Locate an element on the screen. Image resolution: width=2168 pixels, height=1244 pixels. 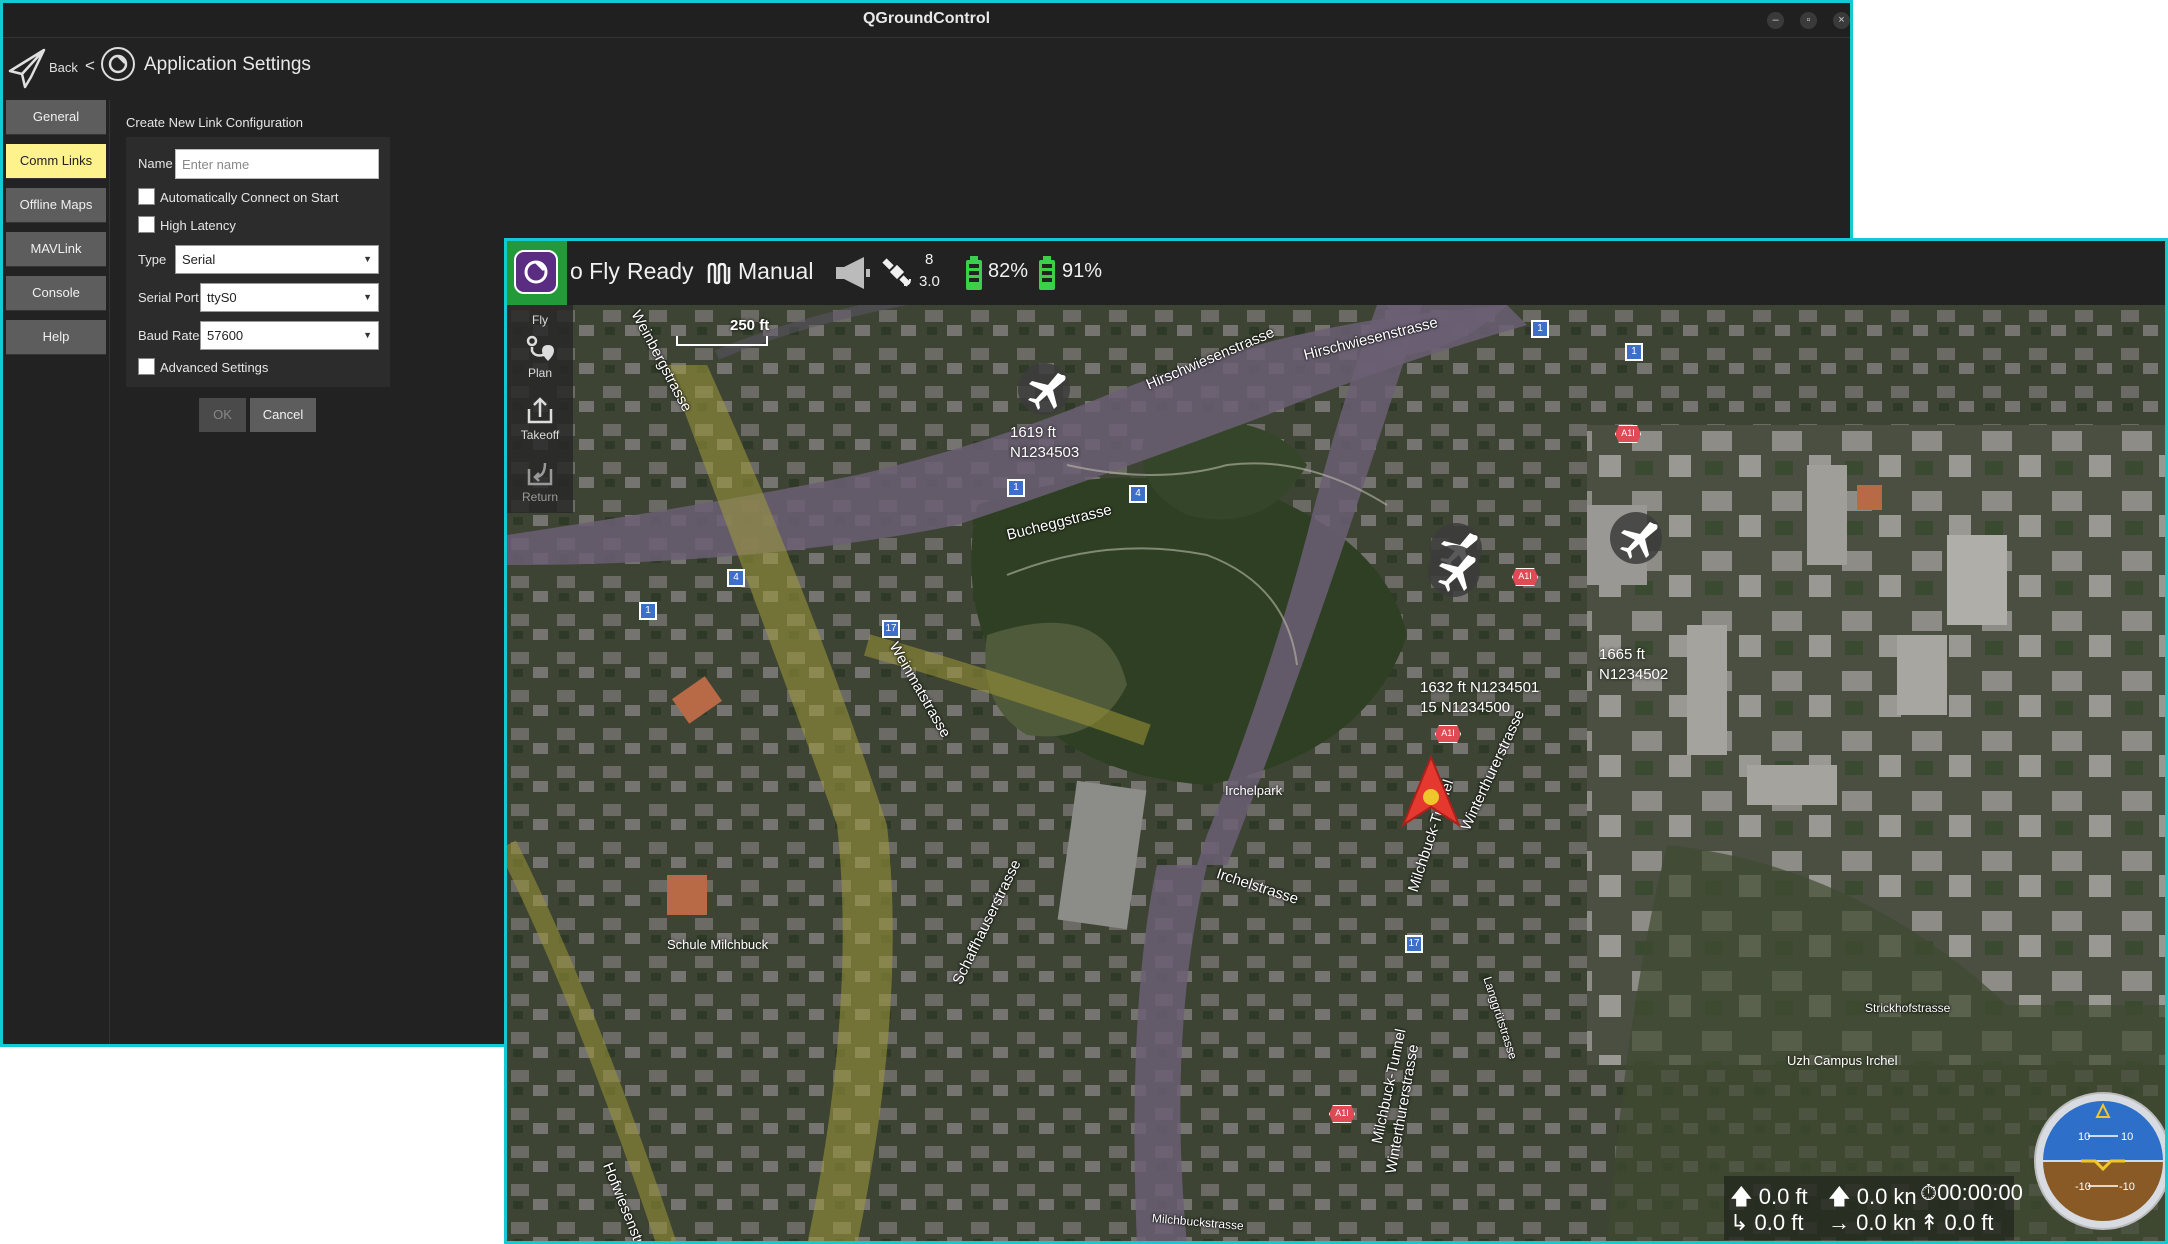
ok-button: OK is located at coordinates (222, 415).